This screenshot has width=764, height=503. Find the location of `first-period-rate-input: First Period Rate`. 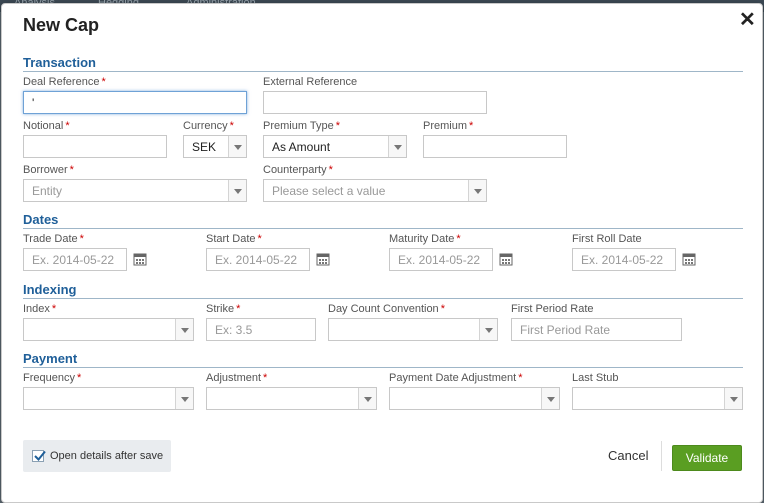

first-period-rate-input: First Period Rate is located at coordinates (596, 329).